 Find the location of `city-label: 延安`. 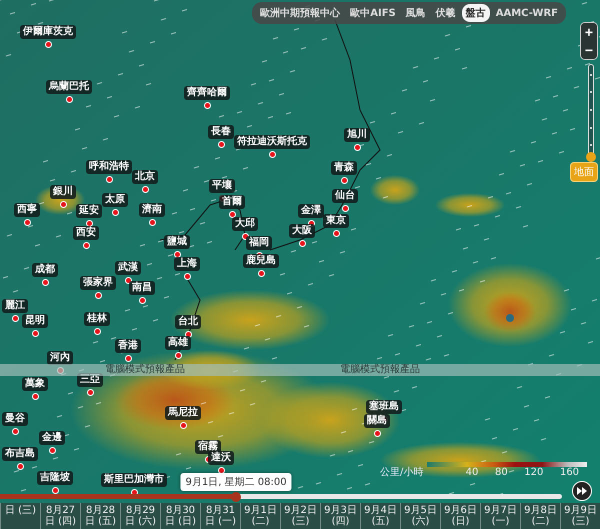

city-label: 延安 is located at coordinates (89, 211).